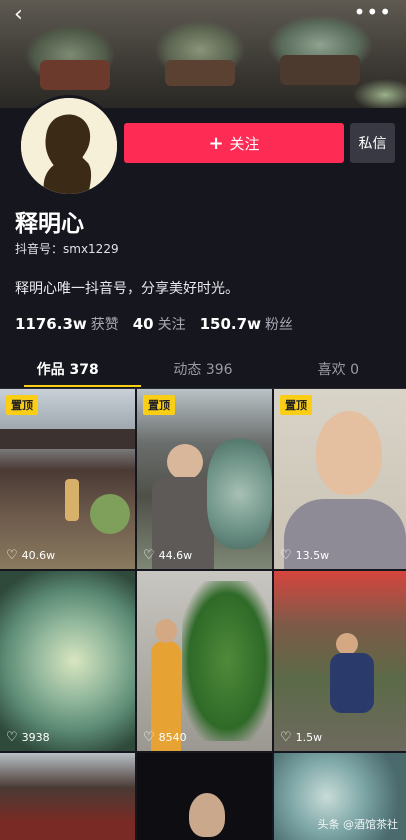 This screenshot has width=406, height=840. I want to click on stat-following-value: 40, so click(143, 324).